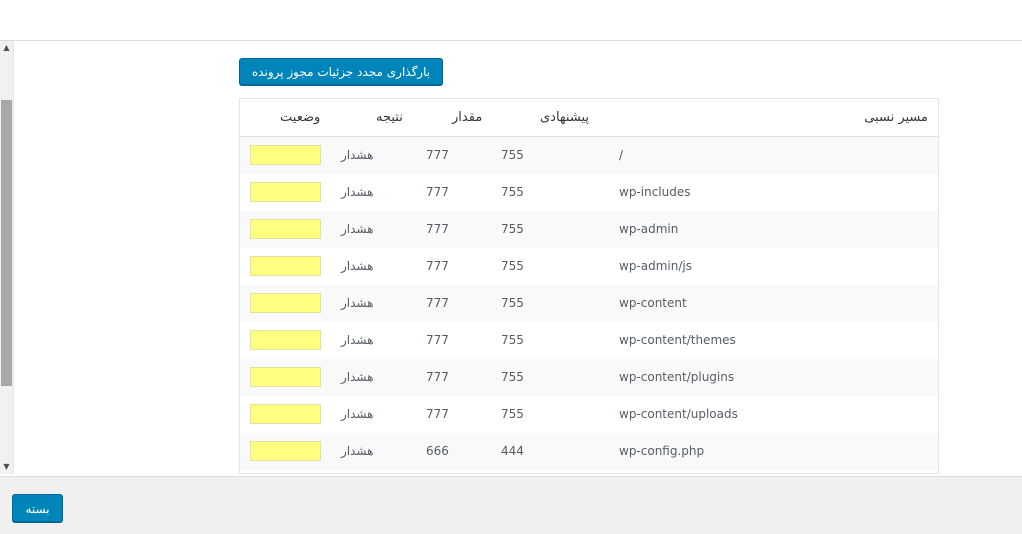 This screenshot has height=534, width=1022. I want to click on table-header: مسیر نسبی پیشنهادی مقدار نتیجه وضعیت, so click(589, 118).